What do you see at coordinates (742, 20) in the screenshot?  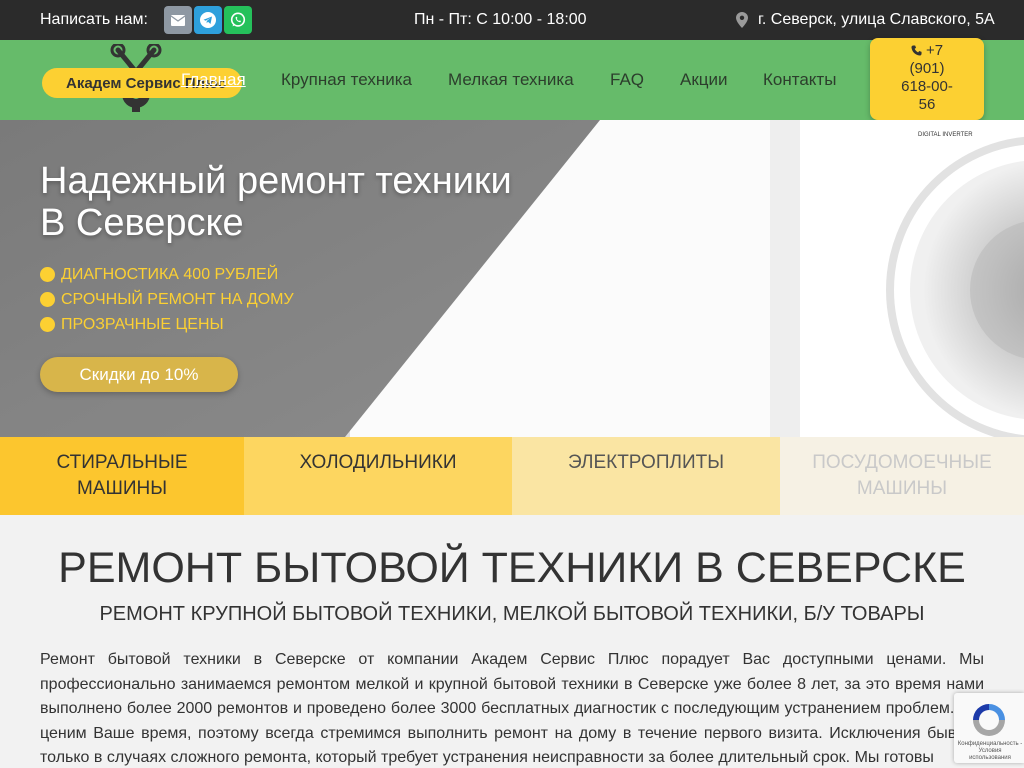 I see `map-pin-icon` at bounding box center [742, 20].